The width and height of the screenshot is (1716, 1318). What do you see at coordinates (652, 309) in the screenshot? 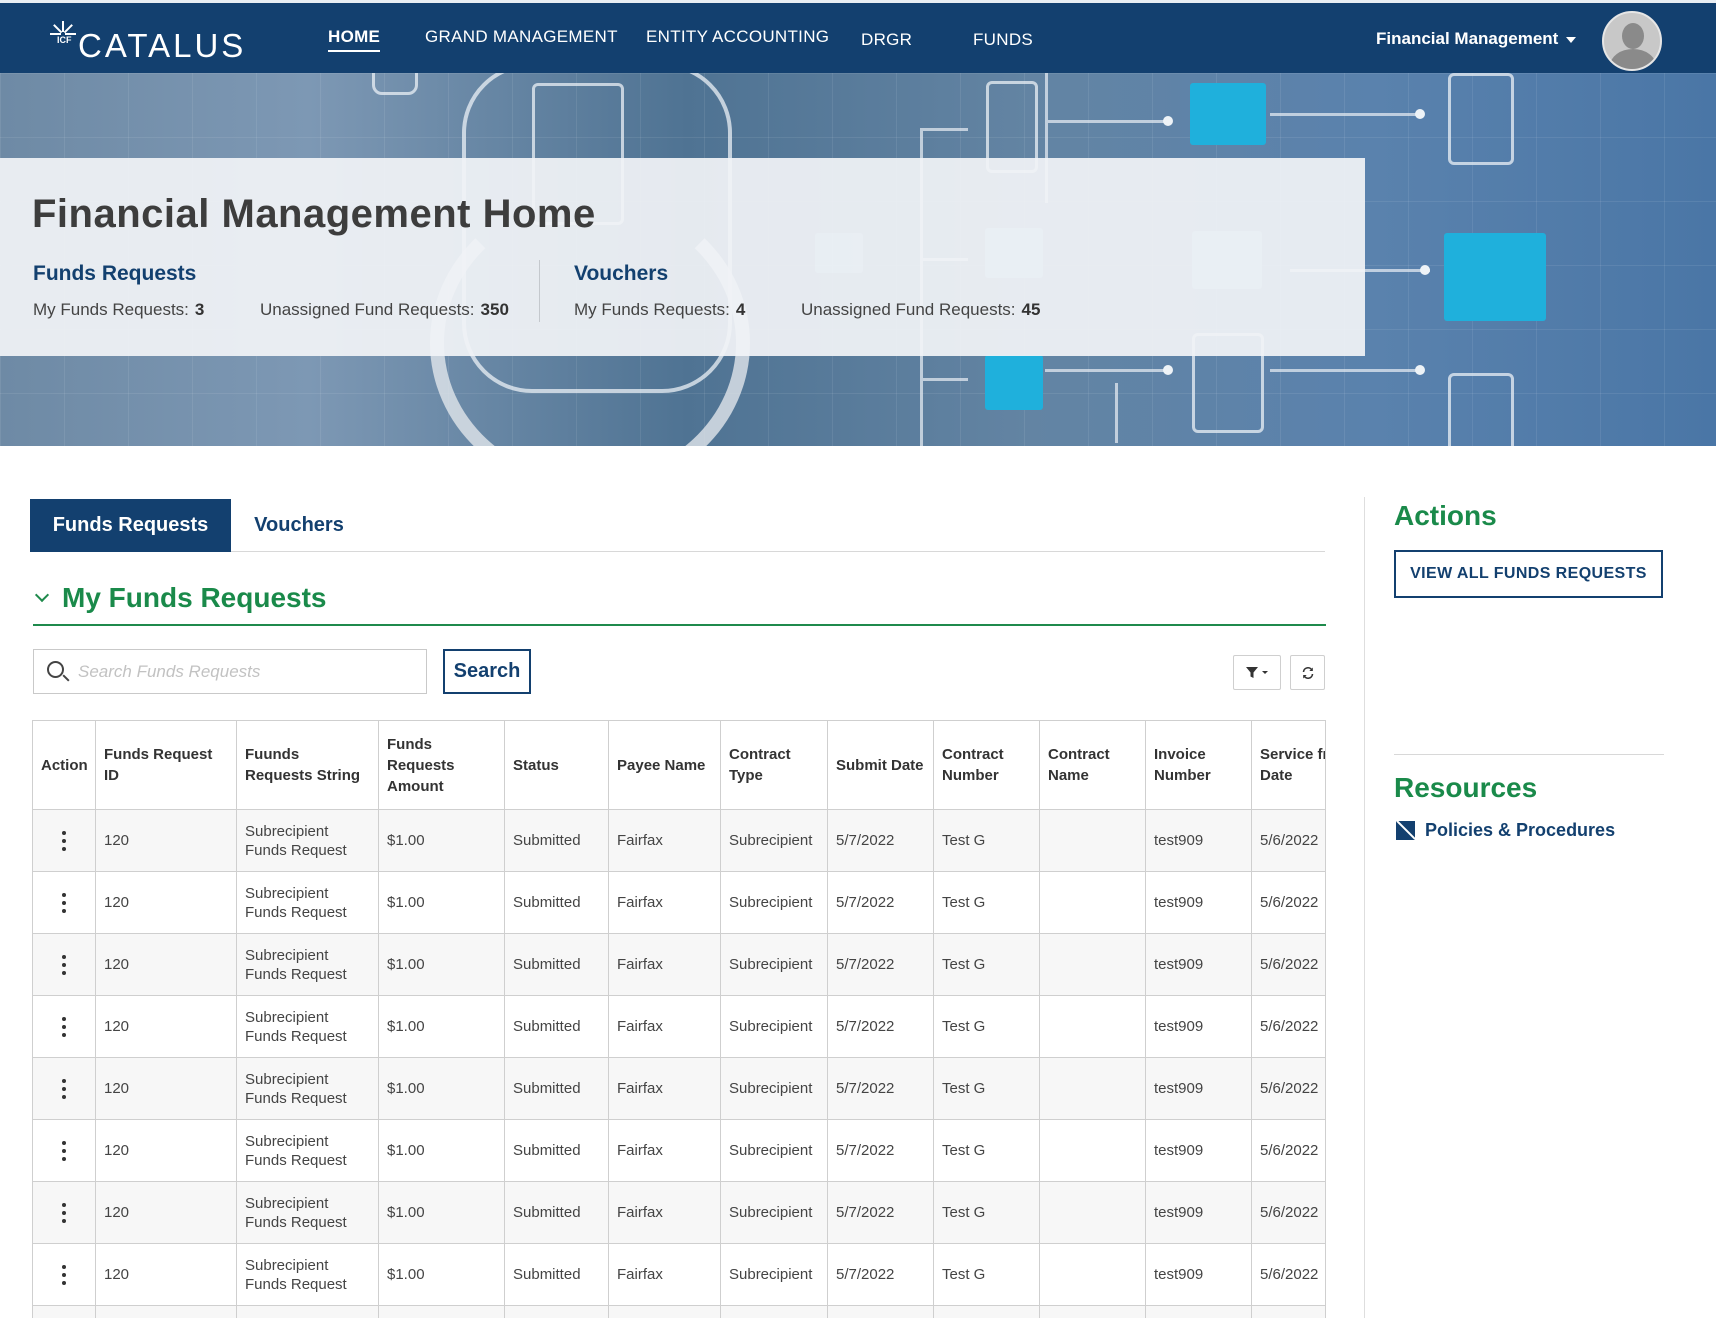
I see `stat-label: My Funds Requests:` at bounding box center [652, 309].